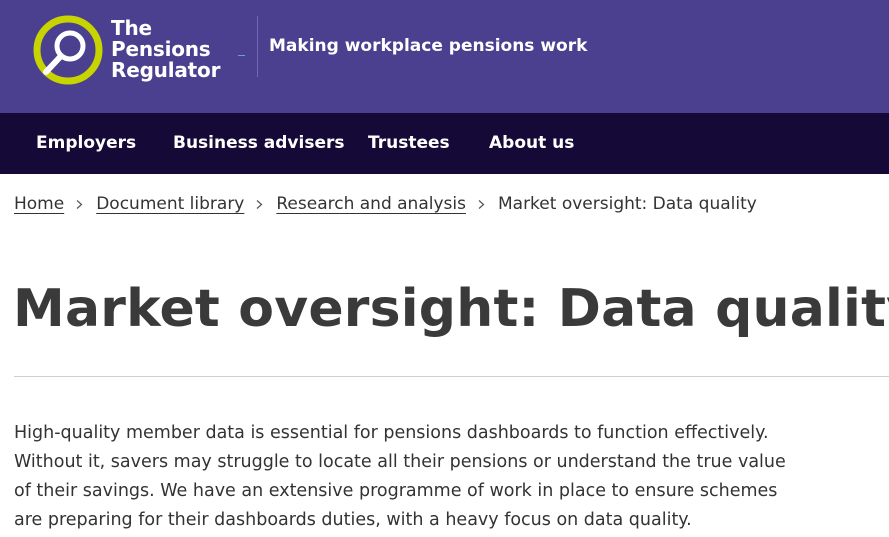 Image resolution: width=889 pixels, height=537 pixels. What do you see at coordinates (257, 46) in the screenshot?
I see `header-divider` at bounding box center [257, 46].